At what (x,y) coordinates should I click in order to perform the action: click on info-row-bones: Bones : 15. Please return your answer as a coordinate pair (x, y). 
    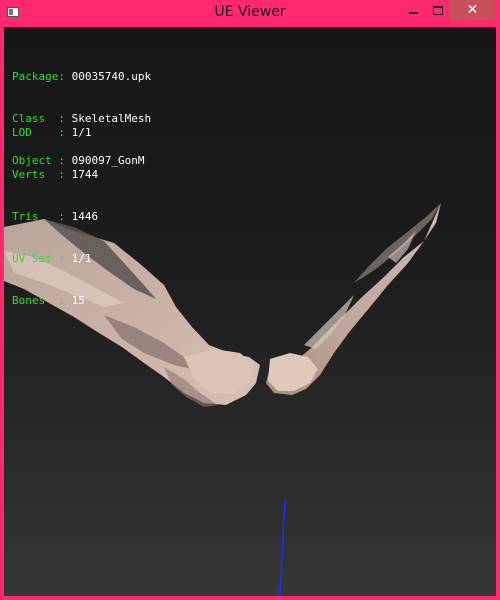
    Looking at the image, I should click on (48, 300).